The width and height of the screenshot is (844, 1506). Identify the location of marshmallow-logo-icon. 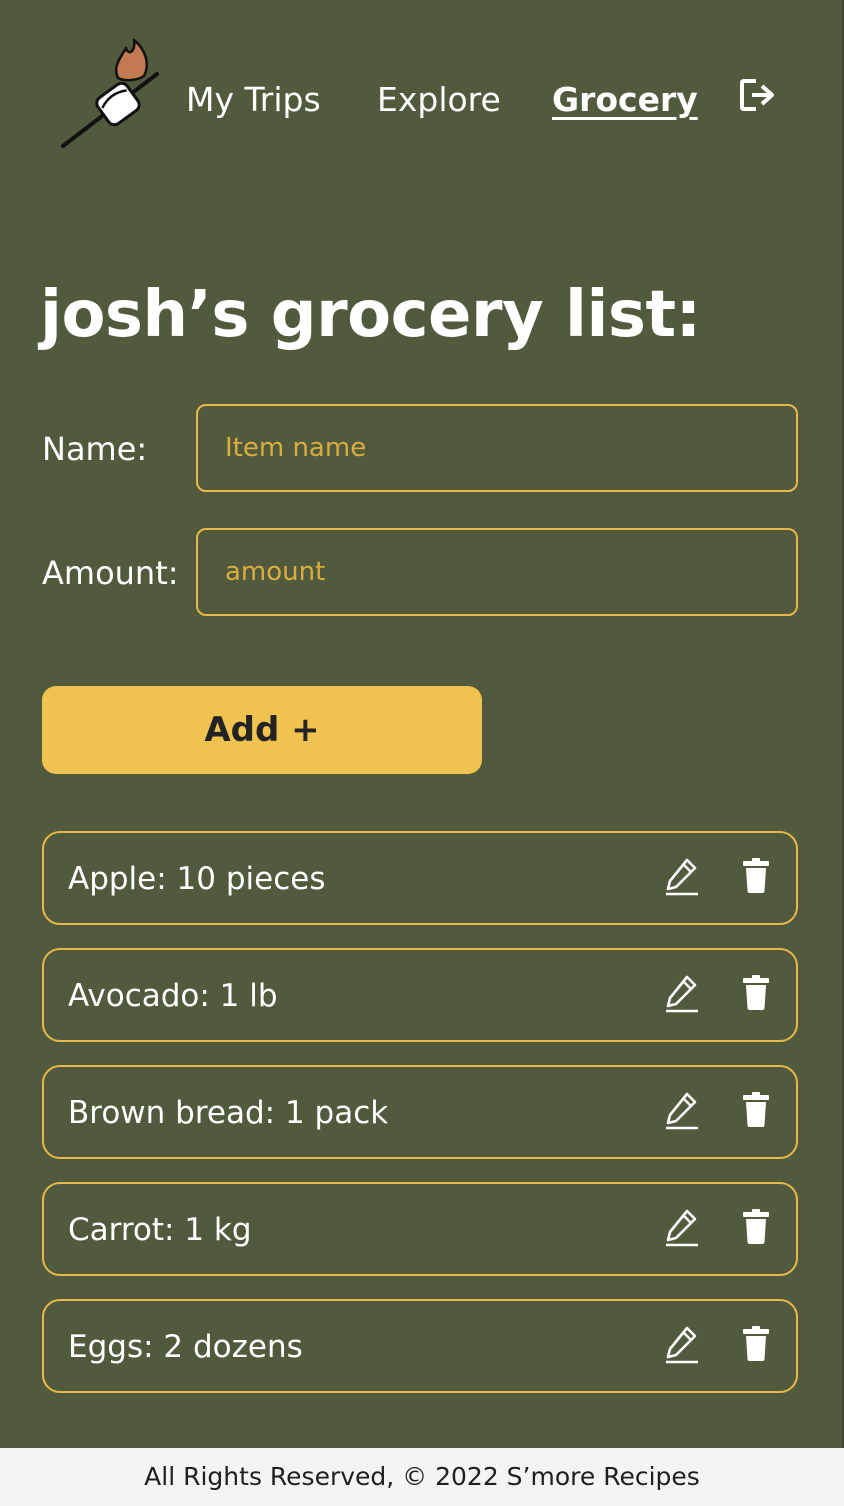
(111, 92).